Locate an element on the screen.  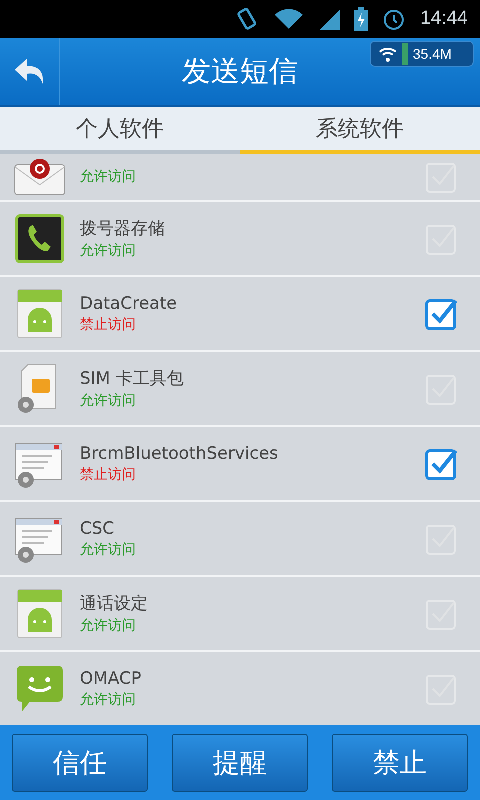
alarm-clock-icon is located at coordinates (394, 19).